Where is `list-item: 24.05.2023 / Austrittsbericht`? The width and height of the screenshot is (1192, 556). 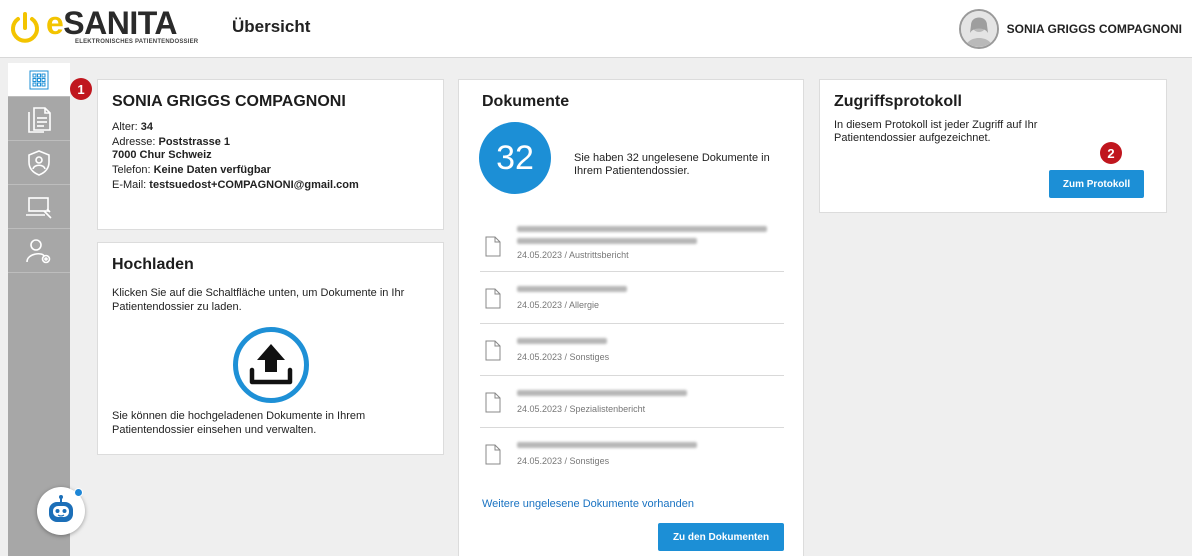 list-item: 24.05.2023 / Austrittsbericht is located at coordinates (632, 246).